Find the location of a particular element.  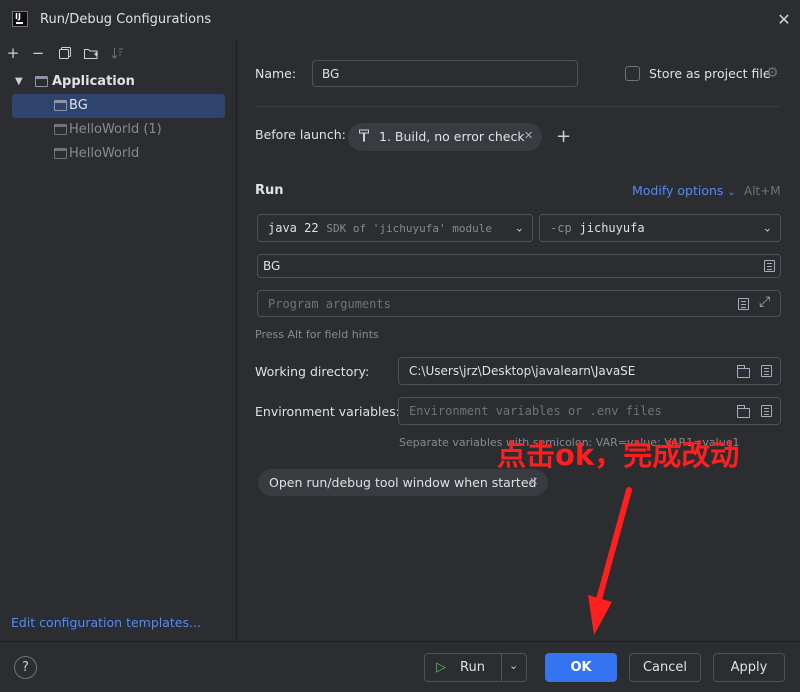

remove-option-icon: ✕ is located at coordinates (533, 481).